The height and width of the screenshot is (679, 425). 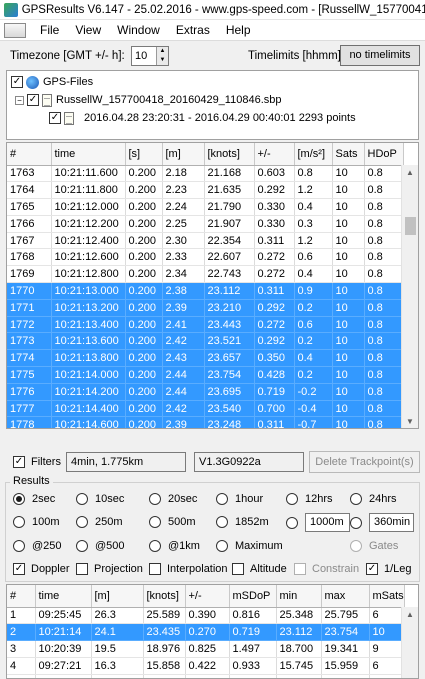 I want to click on tree-track-checkbox: ✓, so click(x=55, y=118).